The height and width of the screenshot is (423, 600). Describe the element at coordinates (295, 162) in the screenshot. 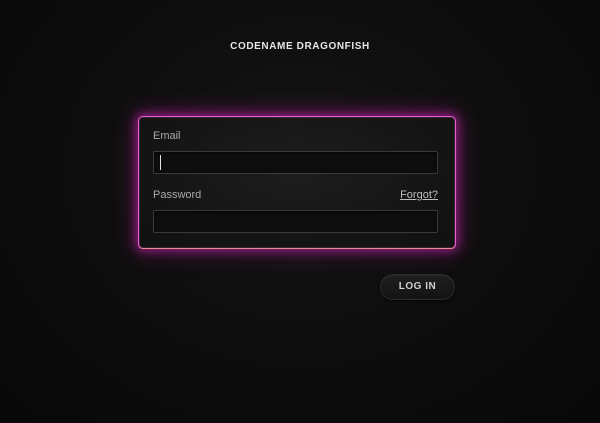

I see `email-field` at that location.